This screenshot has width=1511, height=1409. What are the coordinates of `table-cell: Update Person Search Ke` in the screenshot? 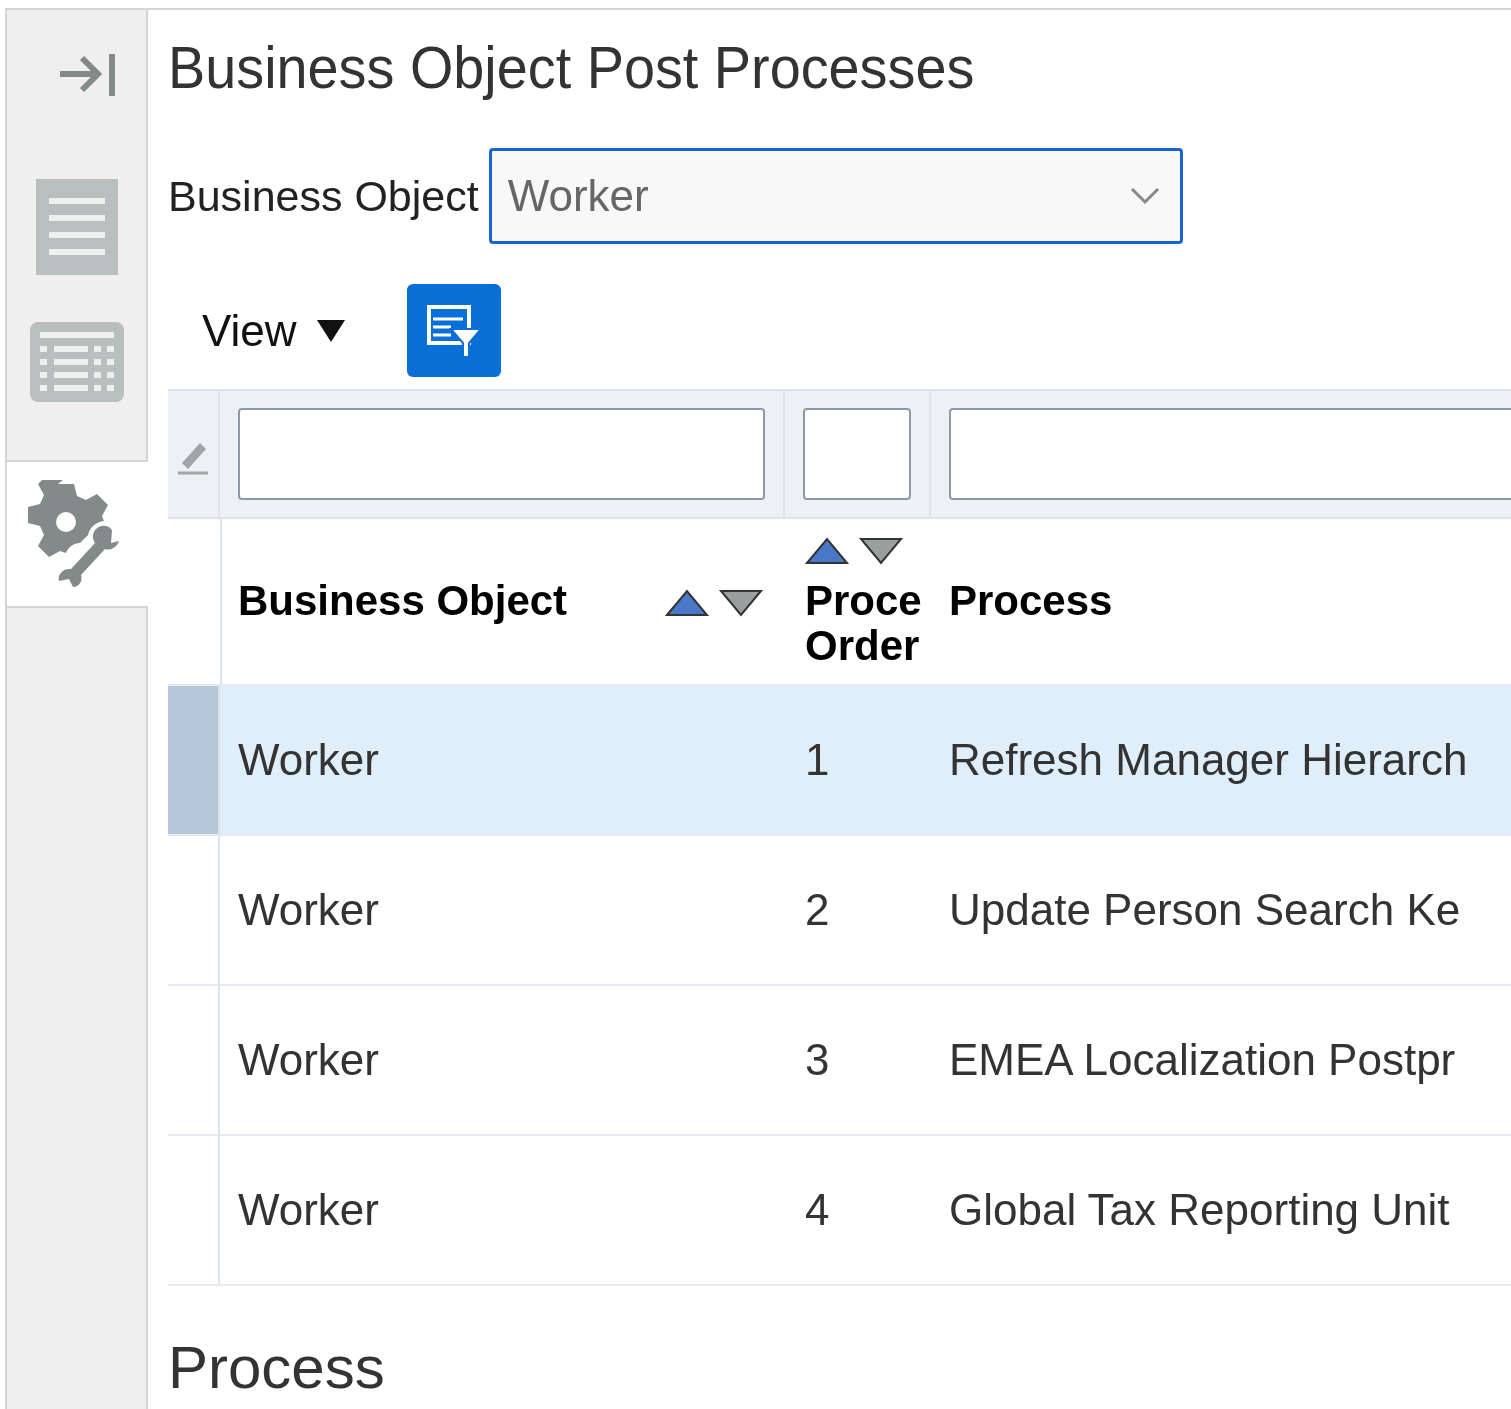 It's located at (1205, 910).